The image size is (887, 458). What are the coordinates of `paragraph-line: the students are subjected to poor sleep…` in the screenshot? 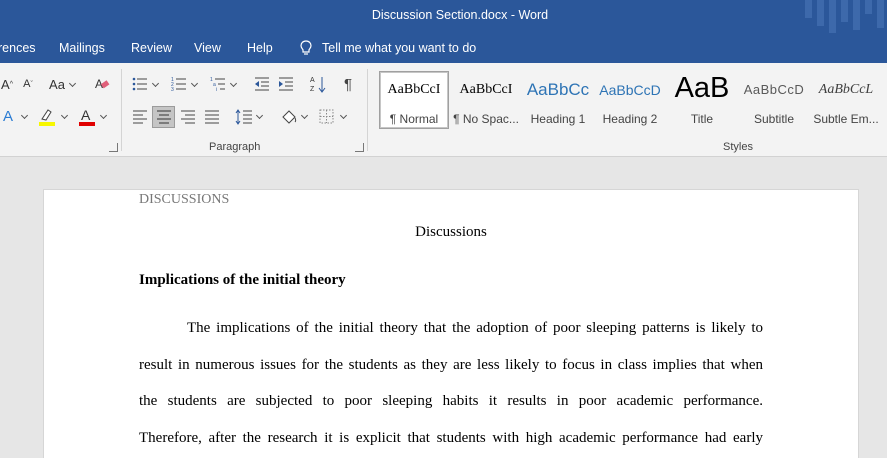 It's located at (451, 401).